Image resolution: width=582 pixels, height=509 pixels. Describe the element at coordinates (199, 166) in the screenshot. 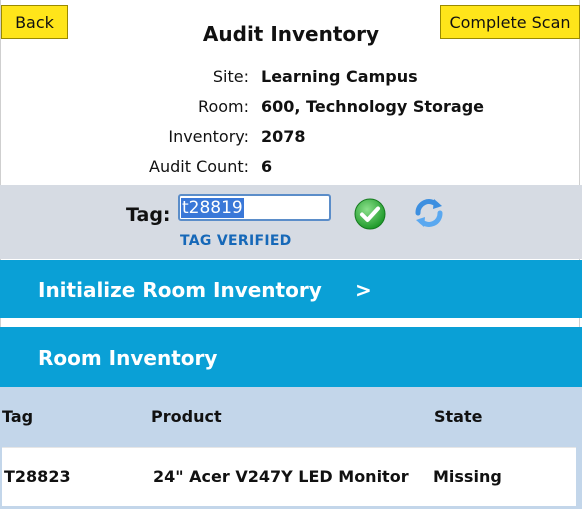

I see `audit-count-label: Audit Count:` at that location.